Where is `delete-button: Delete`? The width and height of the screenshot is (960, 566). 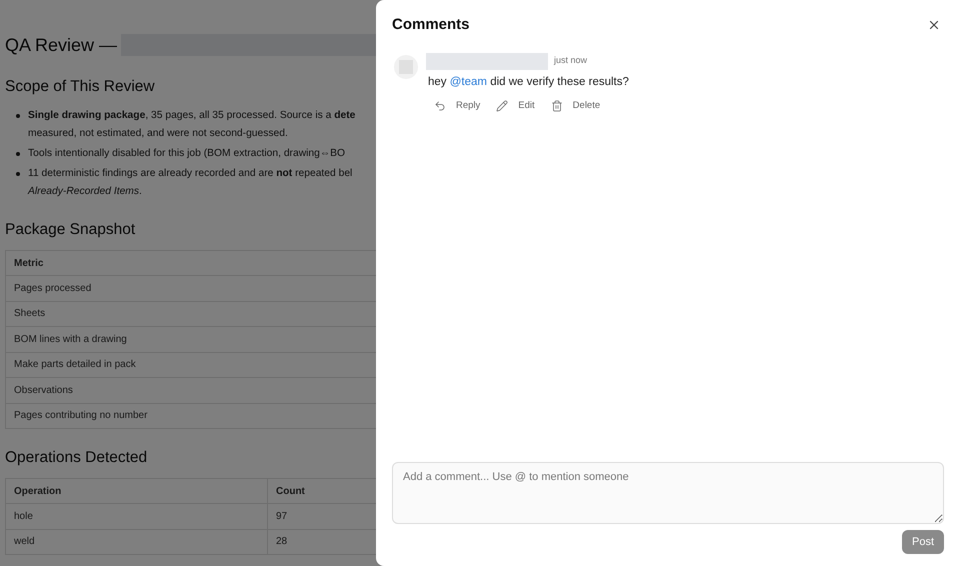
delete-button: Delete is located at coordinates (575, 105).